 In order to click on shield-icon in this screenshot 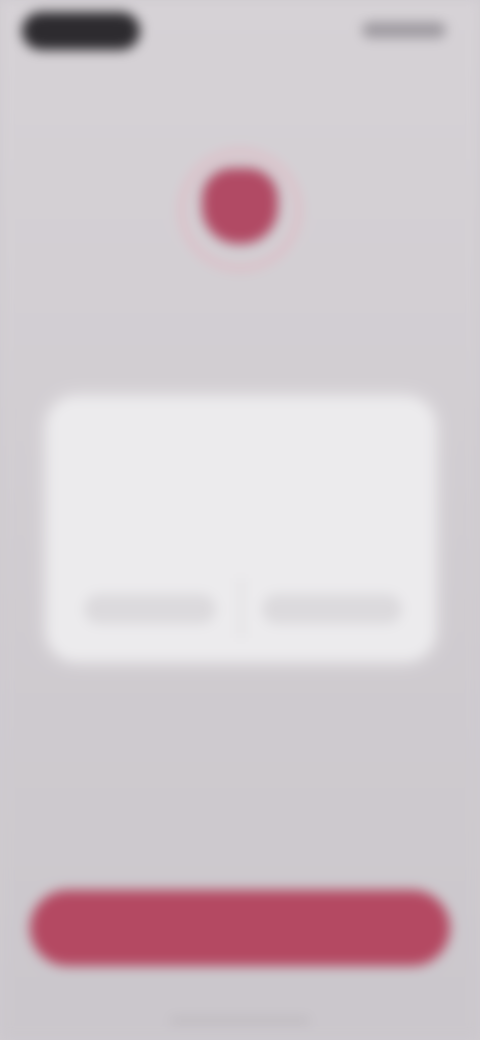, I will do `click(240, 206)`.